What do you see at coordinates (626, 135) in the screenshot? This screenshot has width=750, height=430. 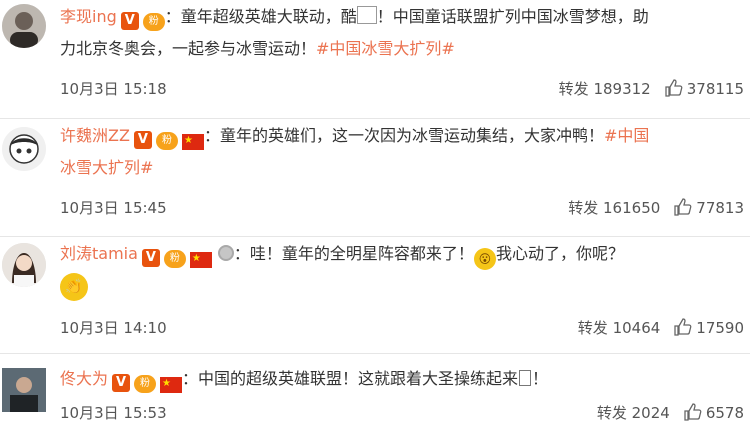 I see `hashtag-link: #中国` at bounding box center [626, 135].